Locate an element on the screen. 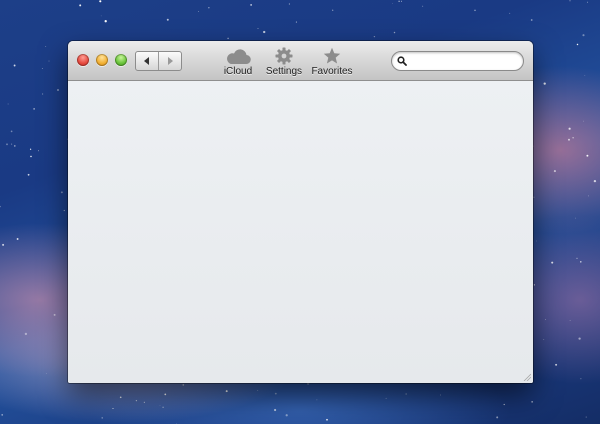 This screenshot has height=424, width=600. back-button is located at coordinates (147, 61).